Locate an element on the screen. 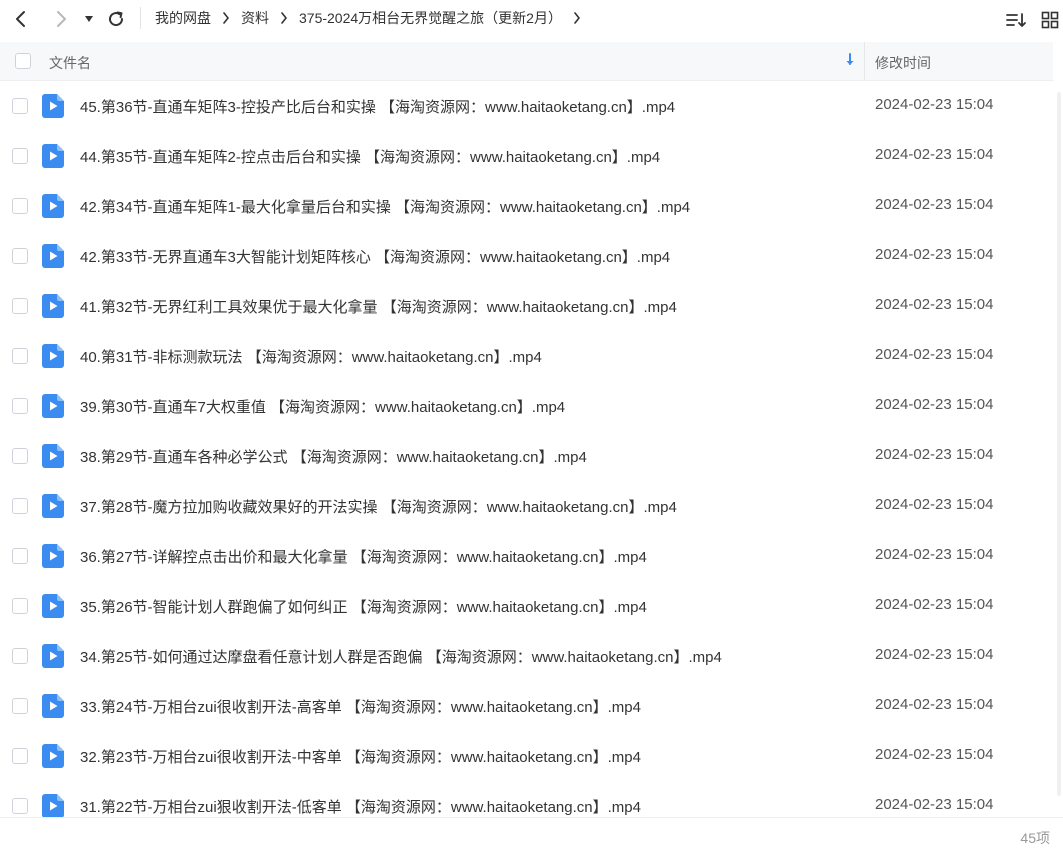 The width and height of the screenshot is (1063, 856). breadcrumb-item-folder: 资料 is located at coordinates (255, 18).